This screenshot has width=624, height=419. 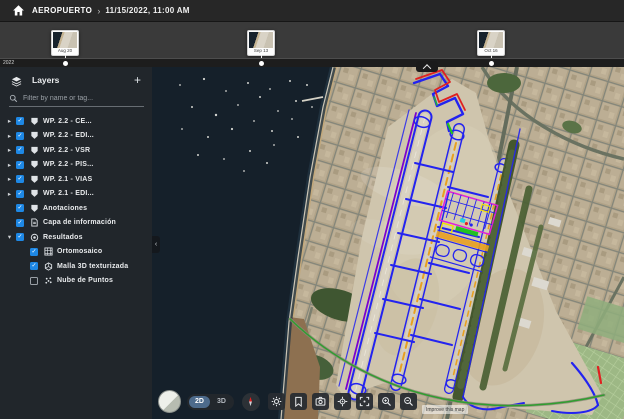 I want to click on layer-filter, so click(x=76, y=100).